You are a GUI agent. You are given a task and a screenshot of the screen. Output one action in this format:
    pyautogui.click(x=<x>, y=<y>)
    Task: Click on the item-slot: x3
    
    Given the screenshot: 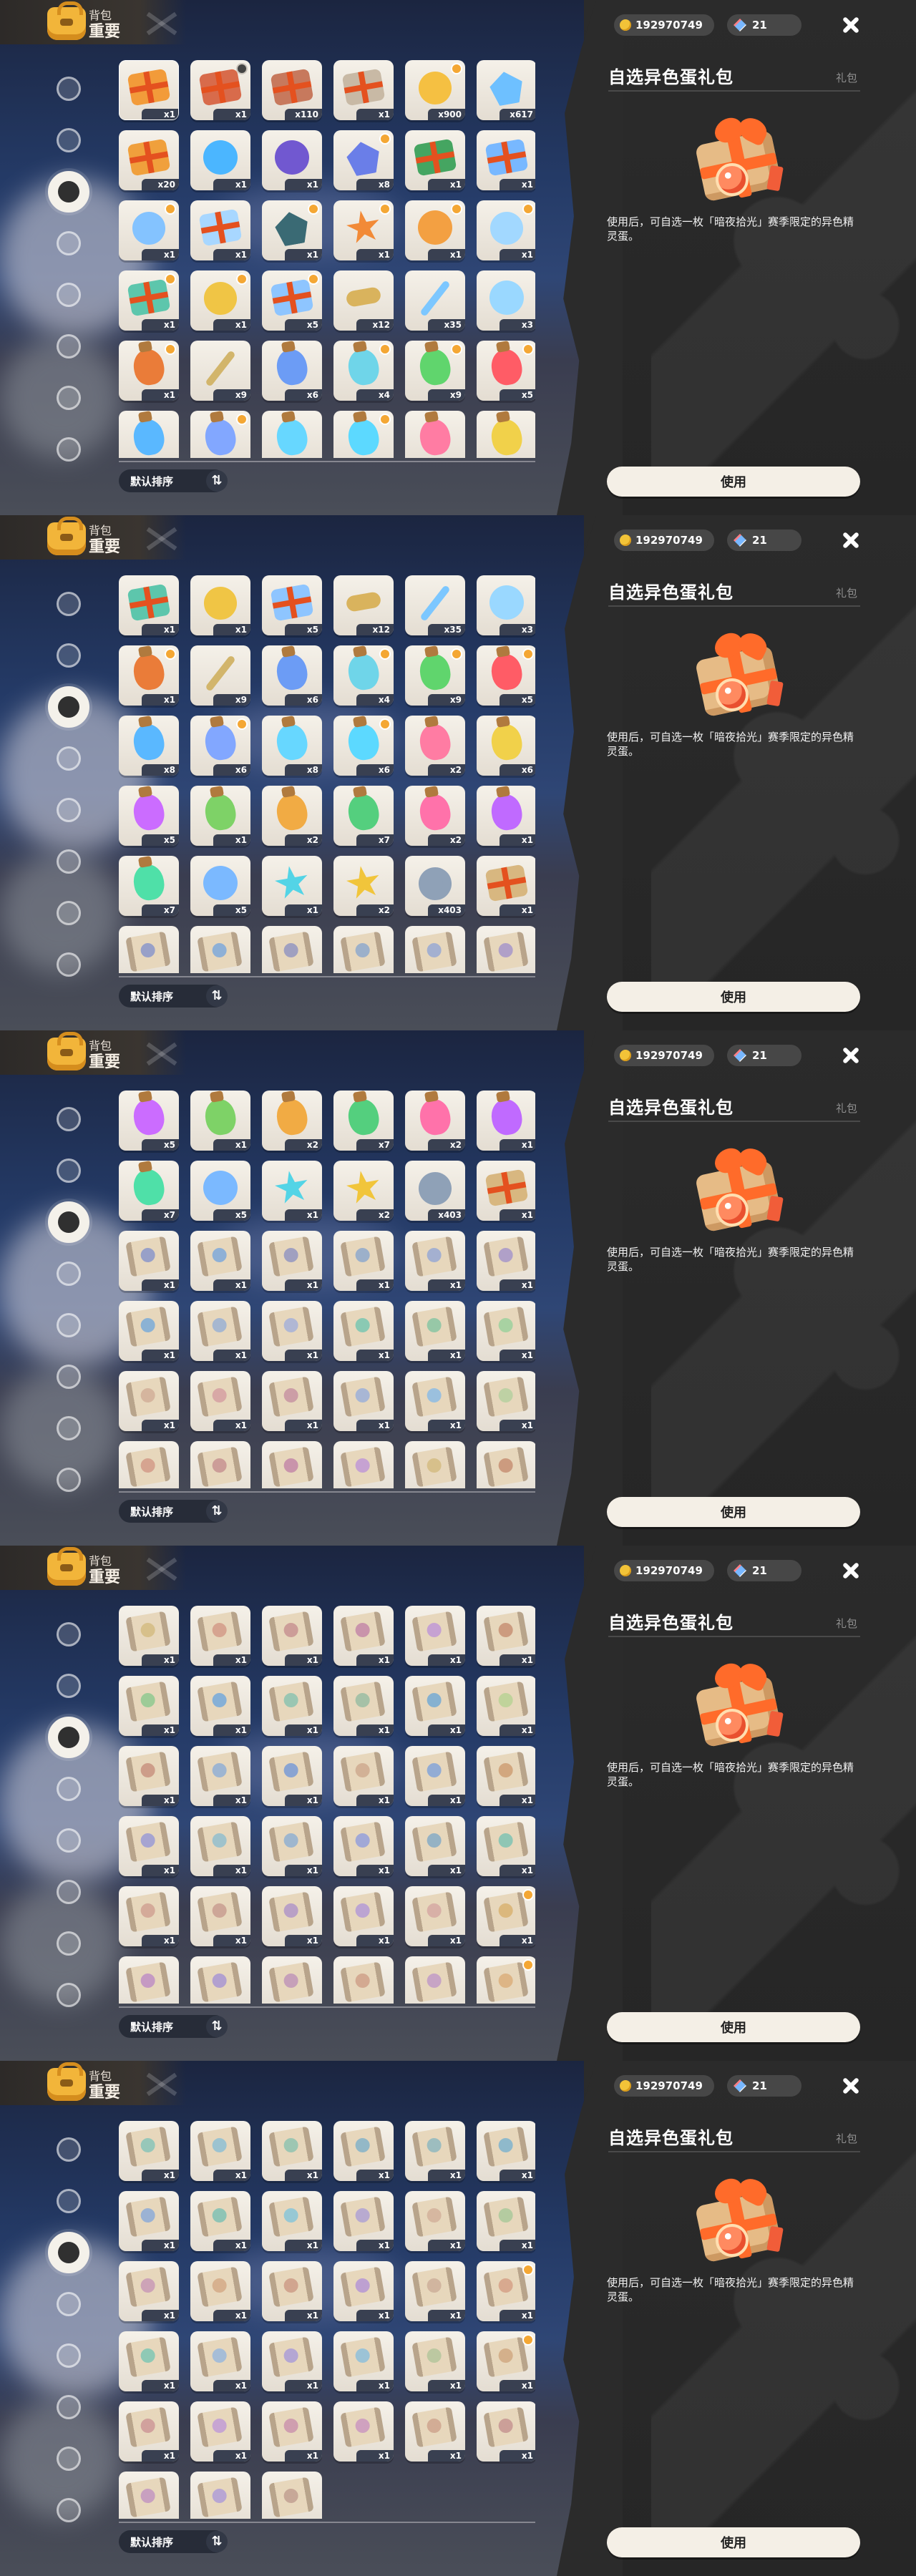 What is the action you would take?
    pyautogui.click(x=506, y=605)
    